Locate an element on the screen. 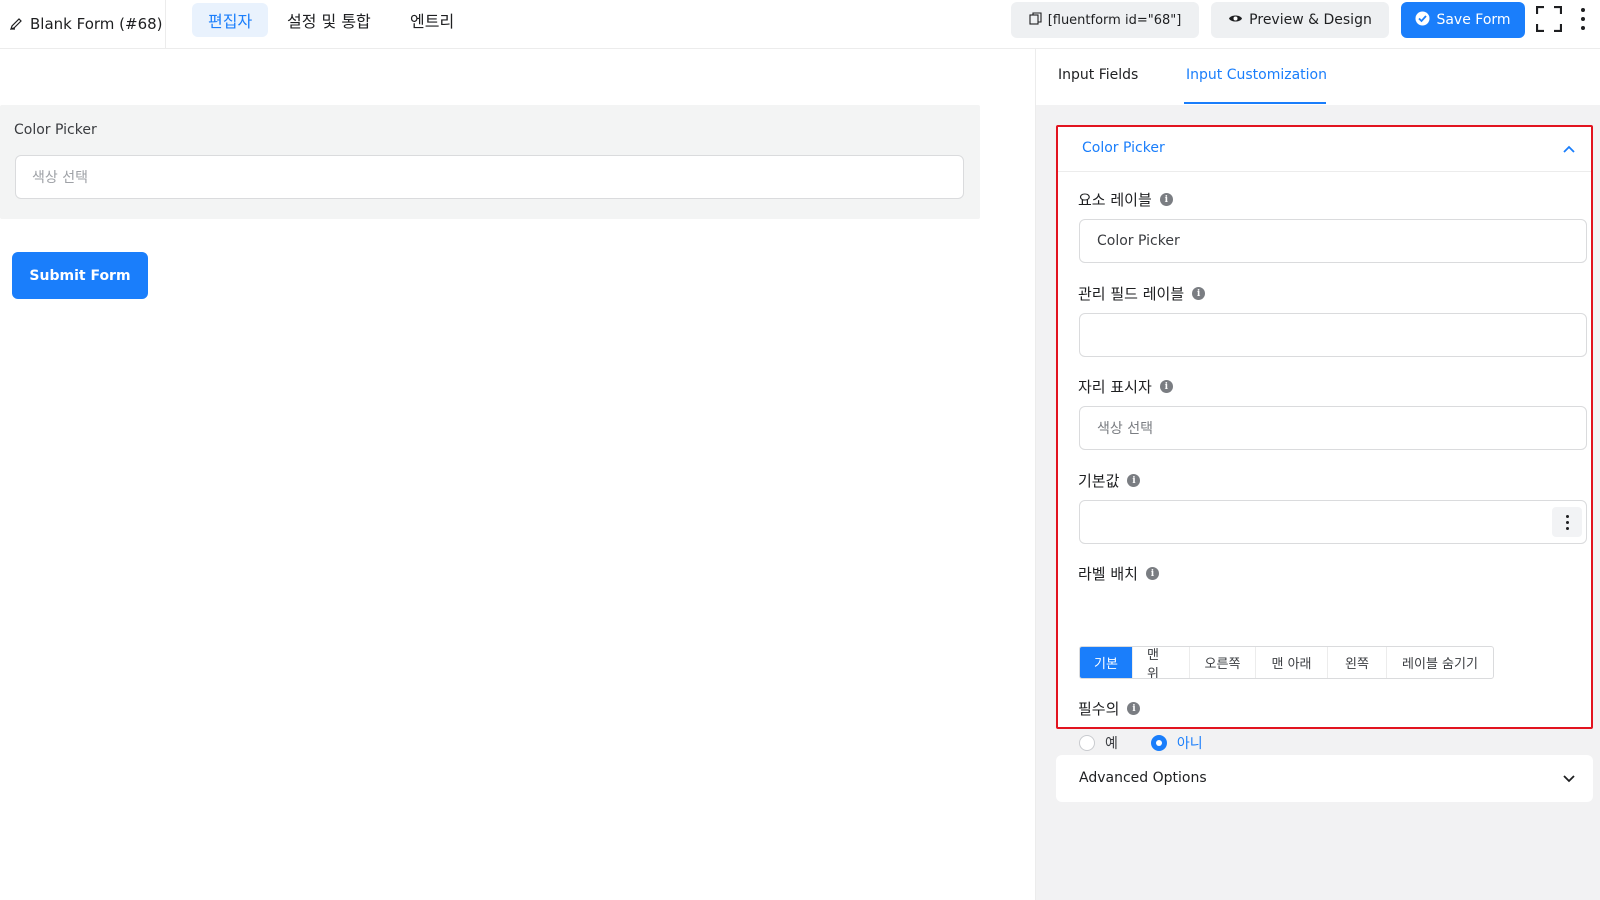  default-value-input is located at coordinates (1333, 522).